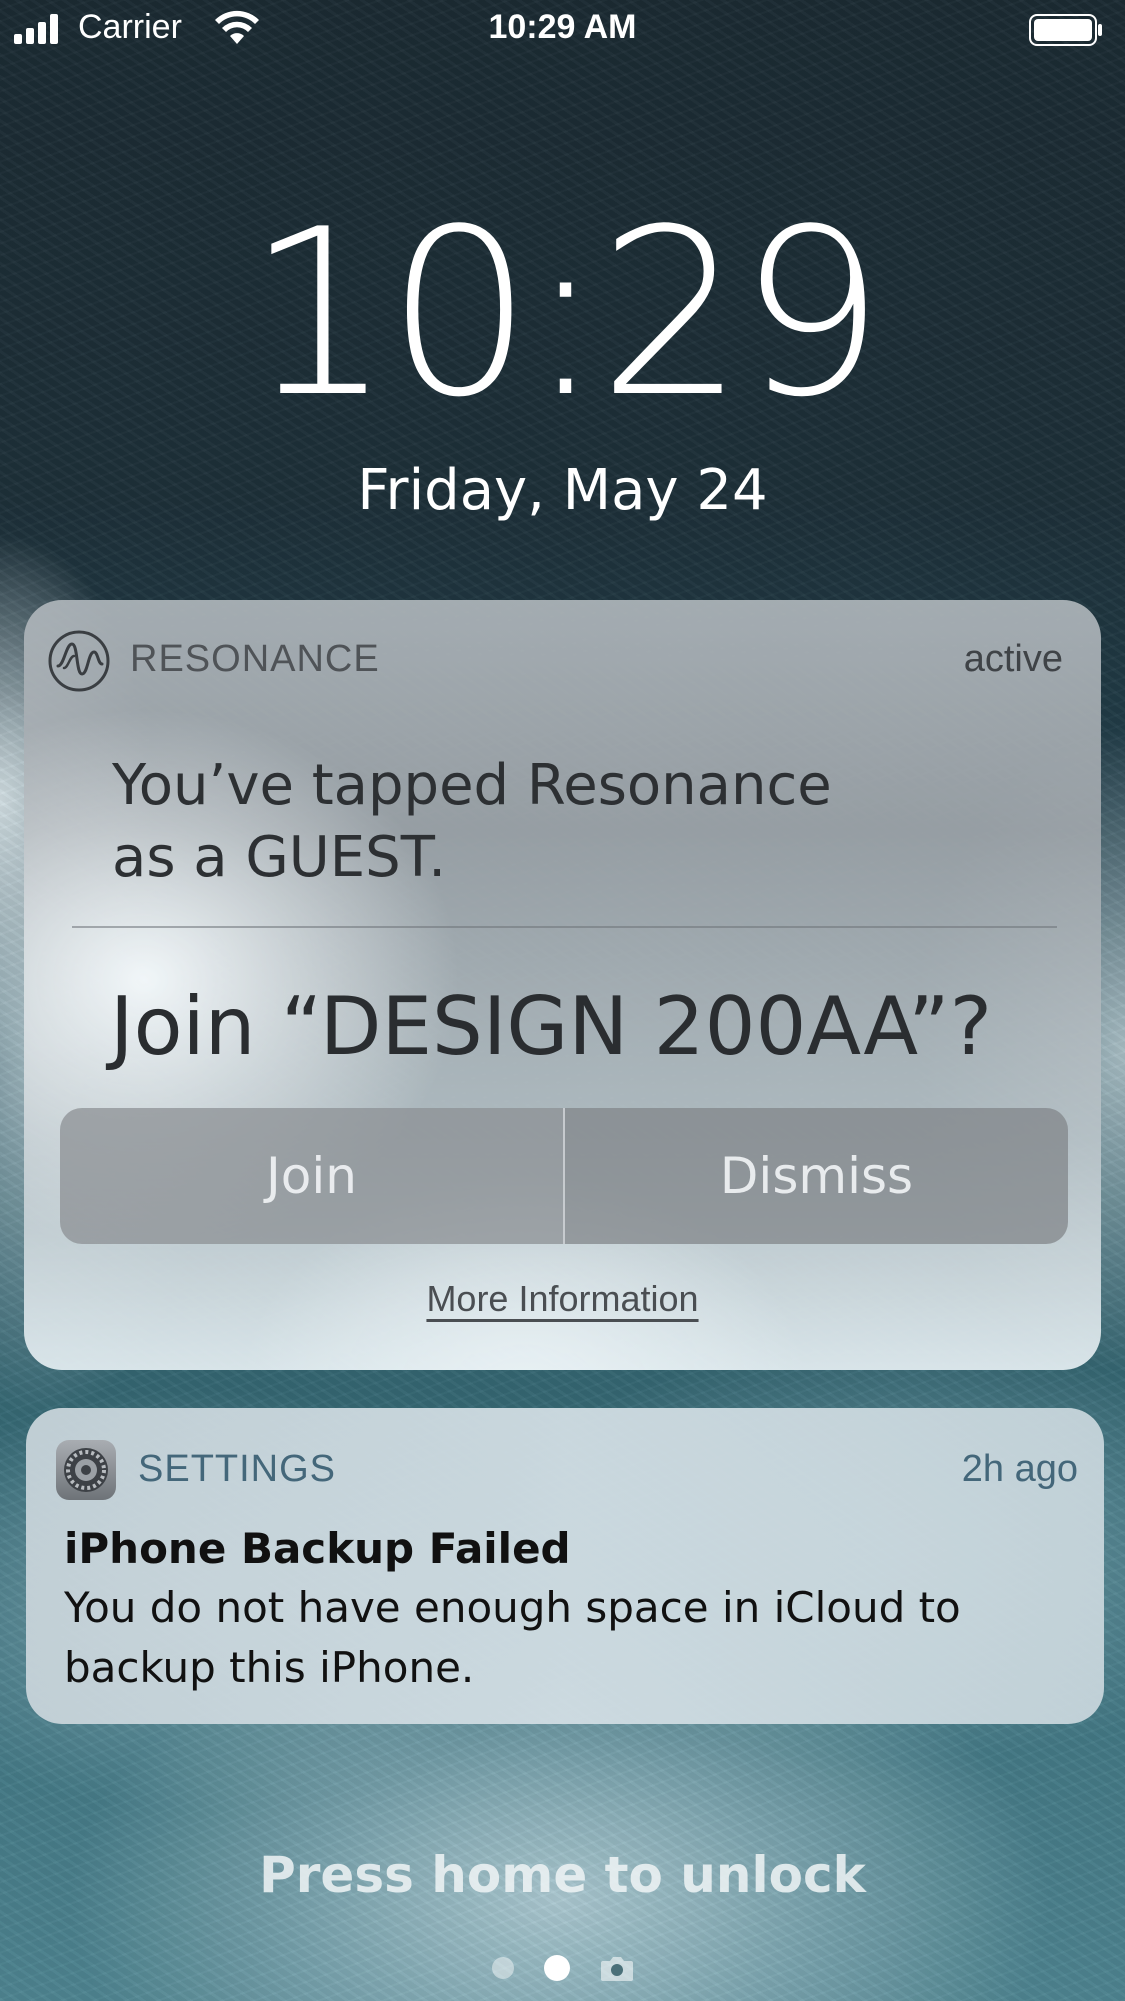 The image size is (1125, 2001). What do you see at coordinates (1019, 1469) in the screenshot?
I see `settings-timestamp: 2h ago` at bounding box center [1019, 1469].